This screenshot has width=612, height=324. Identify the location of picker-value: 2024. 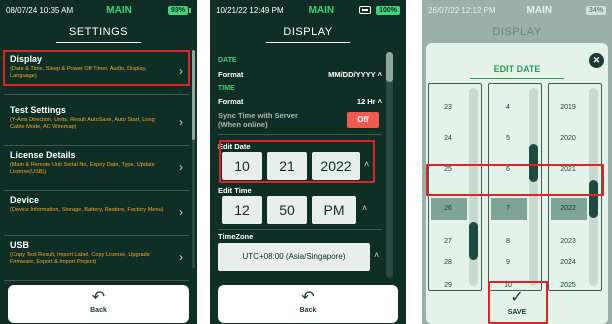
(568, 262).